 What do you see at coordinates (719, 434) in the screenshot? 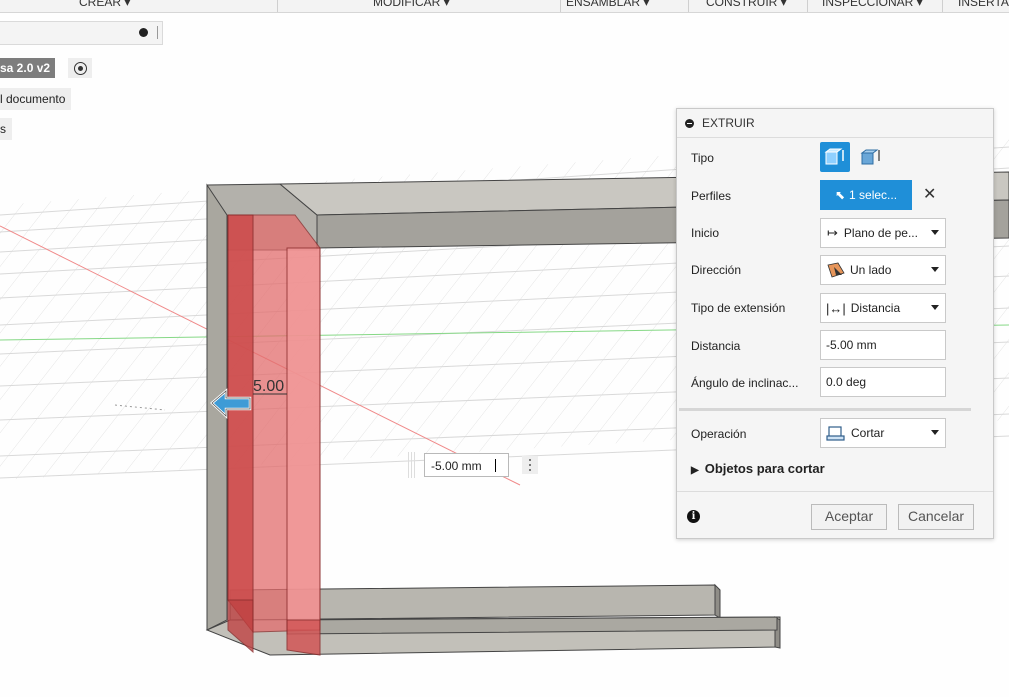
I see `label-operacion: Operación` at bounding box center [719, 434].